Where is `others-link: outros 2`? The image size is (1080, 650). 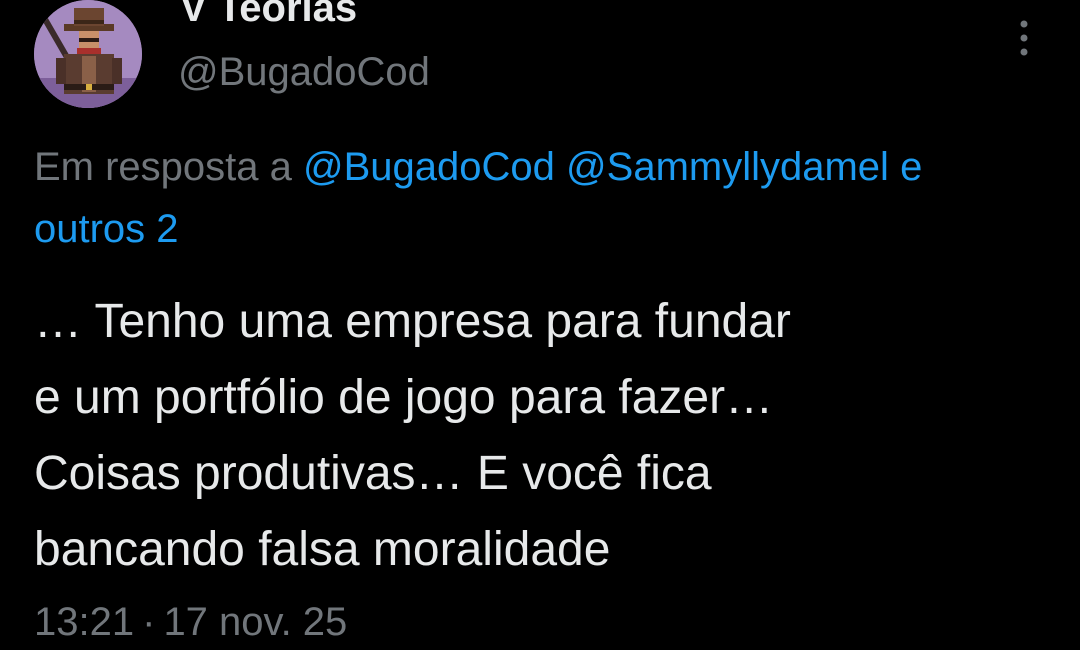
others-link: outros 2 is located at coordinates (557, 229).